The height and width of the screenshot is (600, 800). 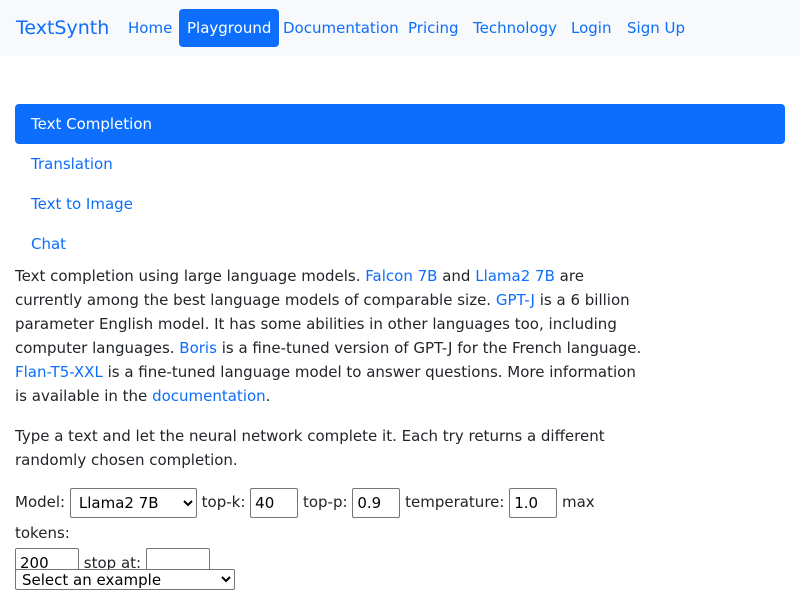 What do you see at coordinates (62, 28) in the screenshot?
I see `brand-link: TextSynth` at bounding box center [62, 28].